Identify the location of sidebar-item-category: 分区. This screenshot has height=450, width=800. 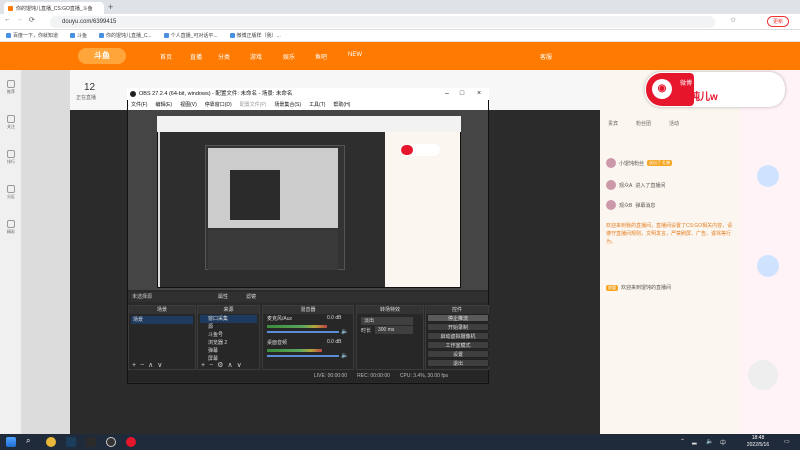
(11, 192).